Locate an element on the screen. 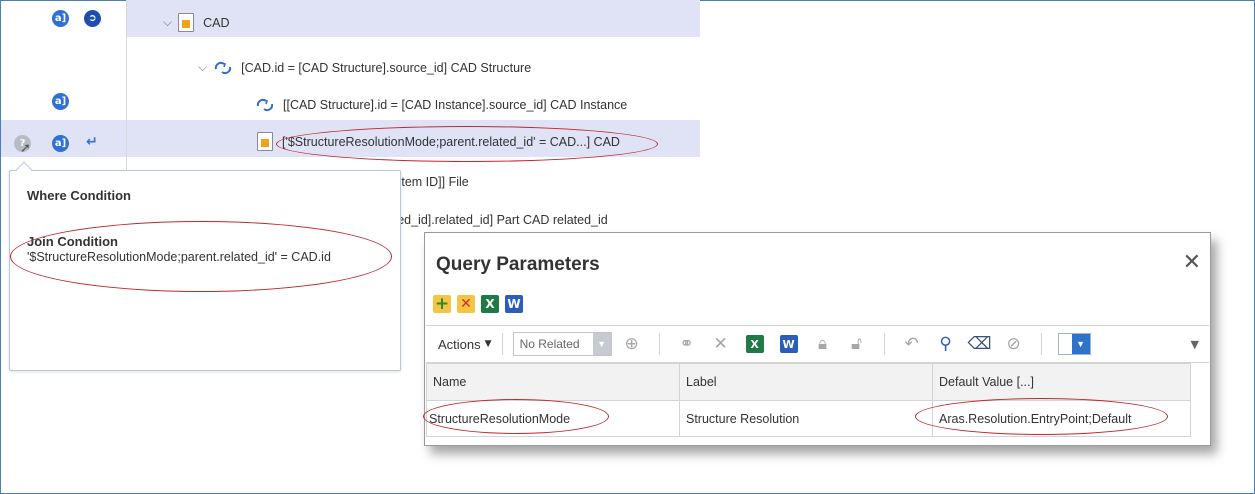 The width and height of the screenshot is (1255, 494). tooltip-title: Where Condition is located at coordinates (79, 195).